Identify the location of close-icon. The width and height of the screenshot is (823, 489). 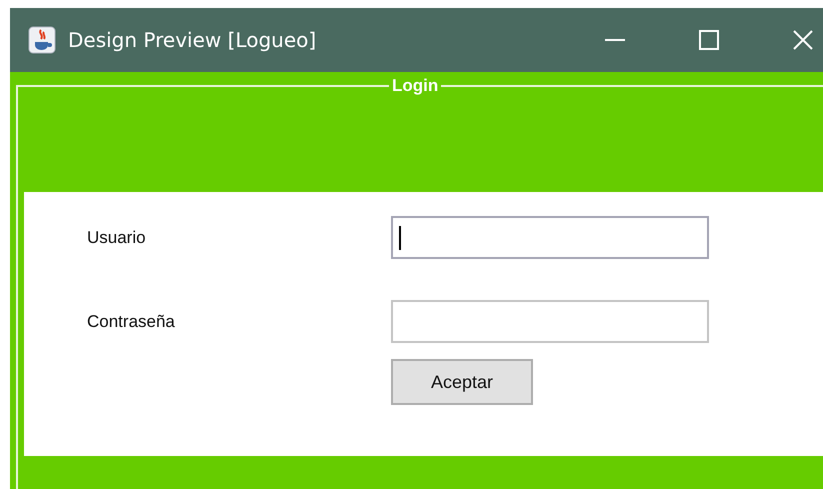
(803, 40).